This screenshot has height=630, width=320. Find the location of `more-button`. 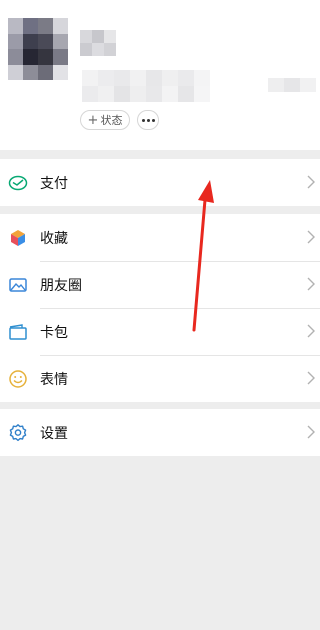

more-button is located at coordinates (148, 120).